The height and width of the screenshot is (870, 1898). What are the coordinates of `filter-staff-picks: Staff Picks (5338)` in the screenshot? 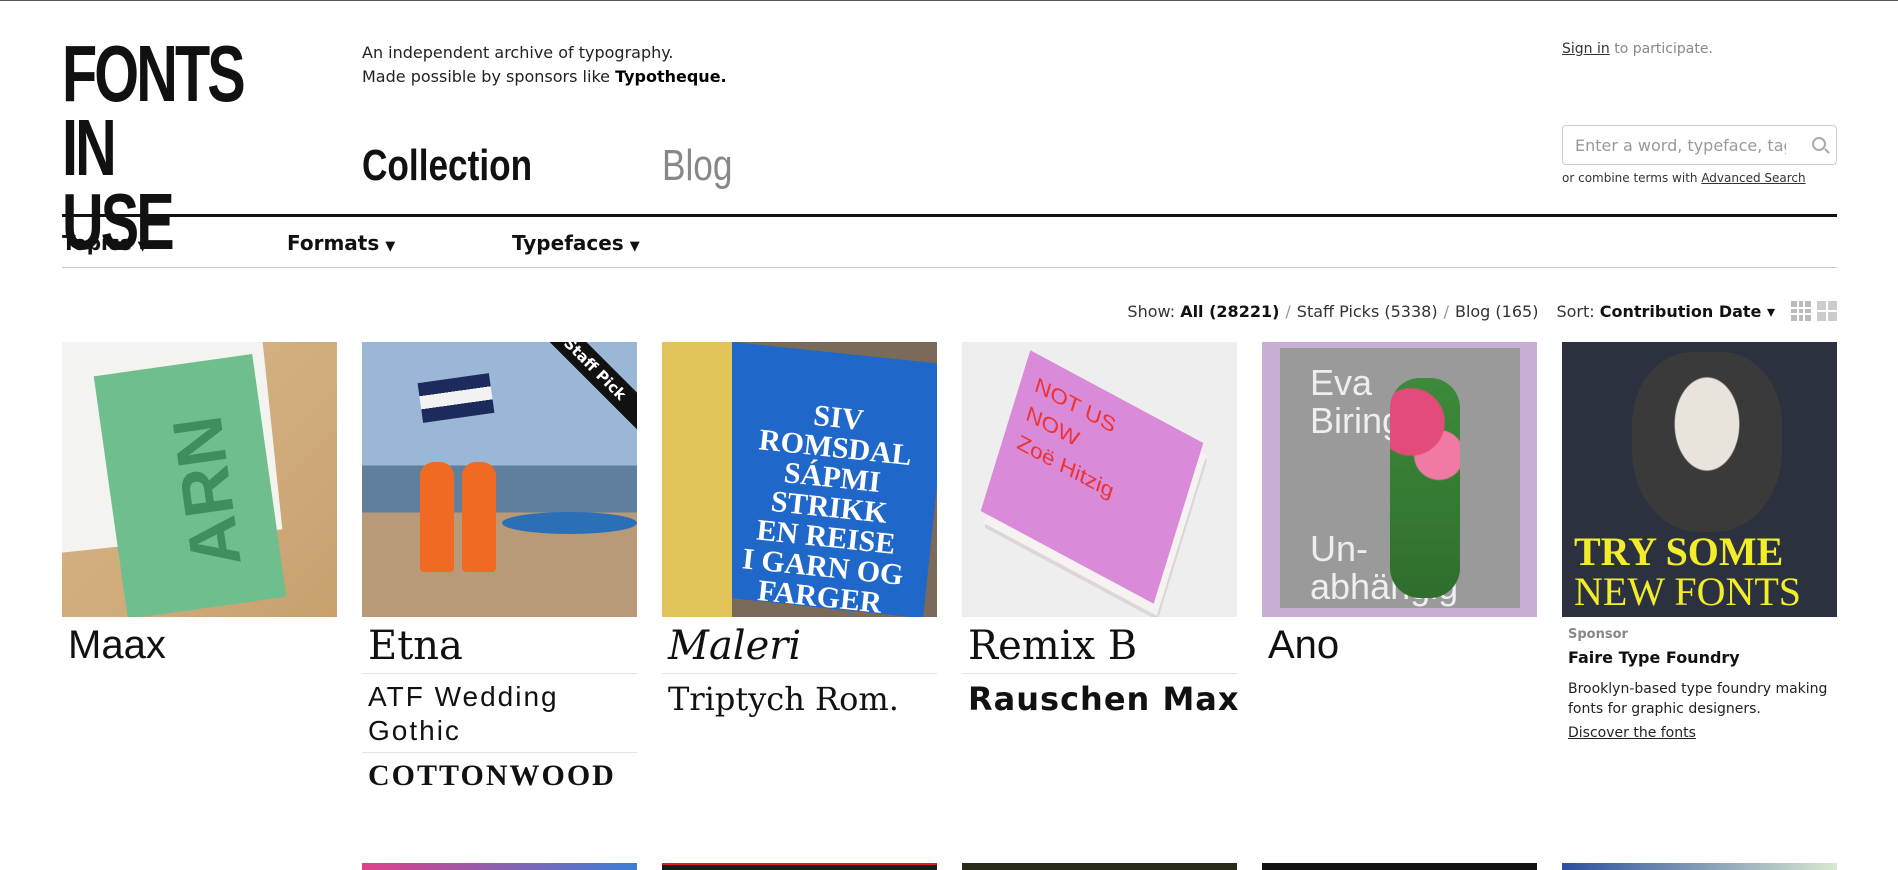 It's located at (1367, 311).